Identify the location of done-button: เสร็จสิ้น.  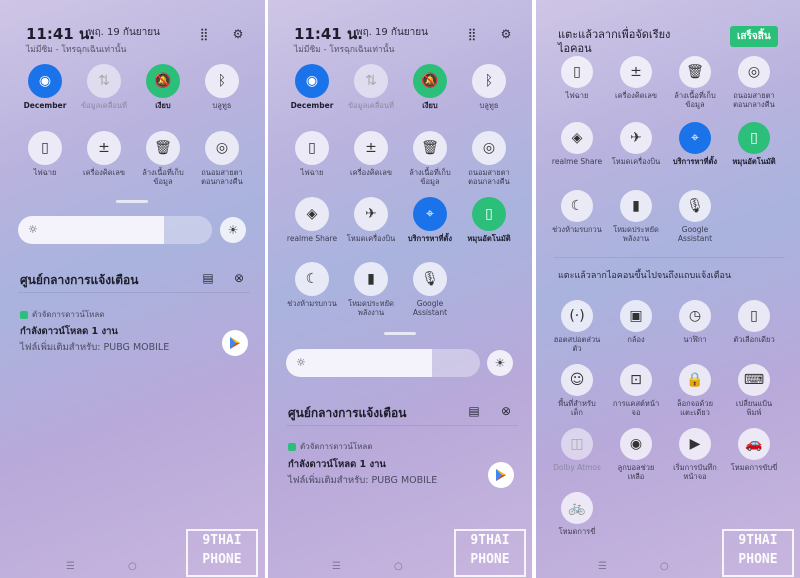
(754, 36).